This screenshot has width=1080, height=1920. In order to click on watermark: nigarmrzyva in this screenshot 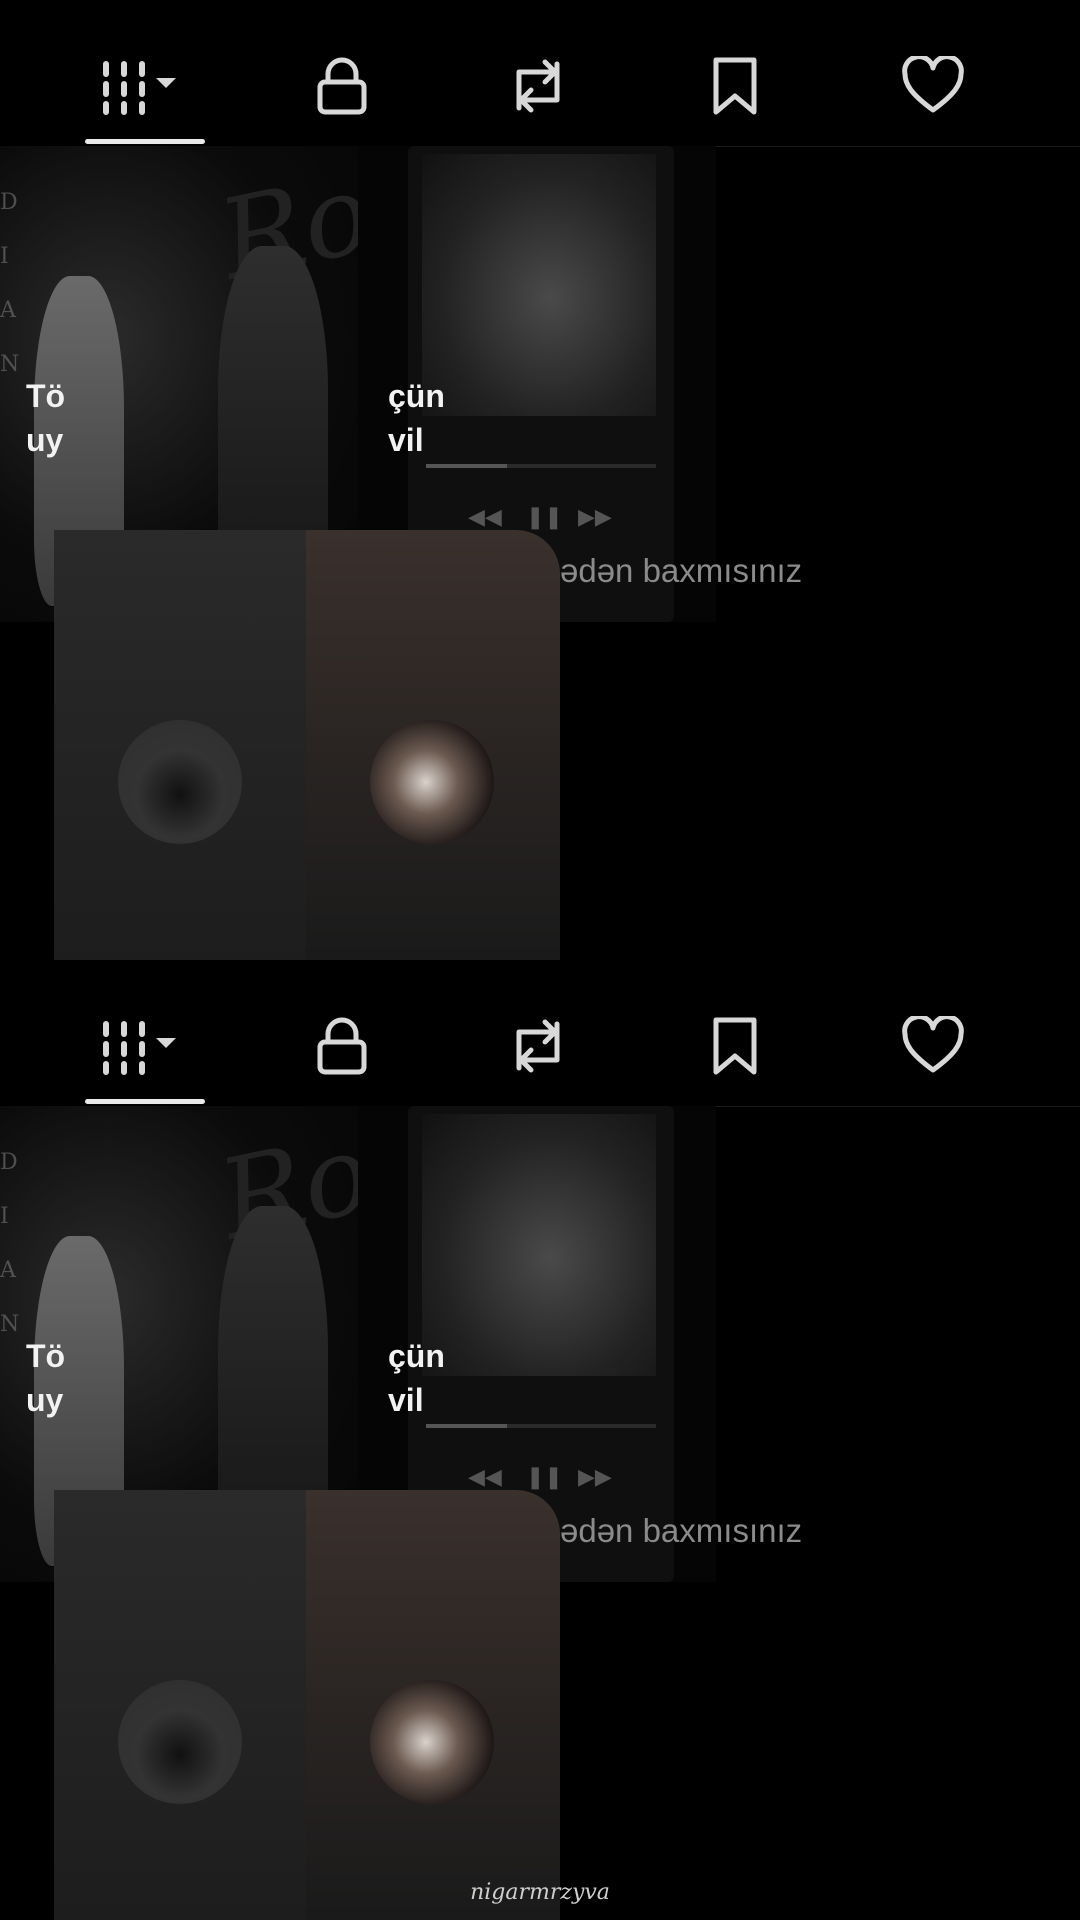, I will do `click(540, 1892)`.